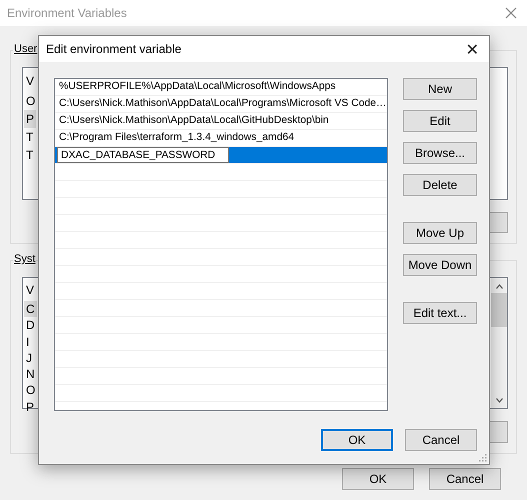 The height and width of the screenshot is (500, 527). Describe the element at coordinates (499, 286) in the screenshot. I see `scroll-up-icon` at that location.